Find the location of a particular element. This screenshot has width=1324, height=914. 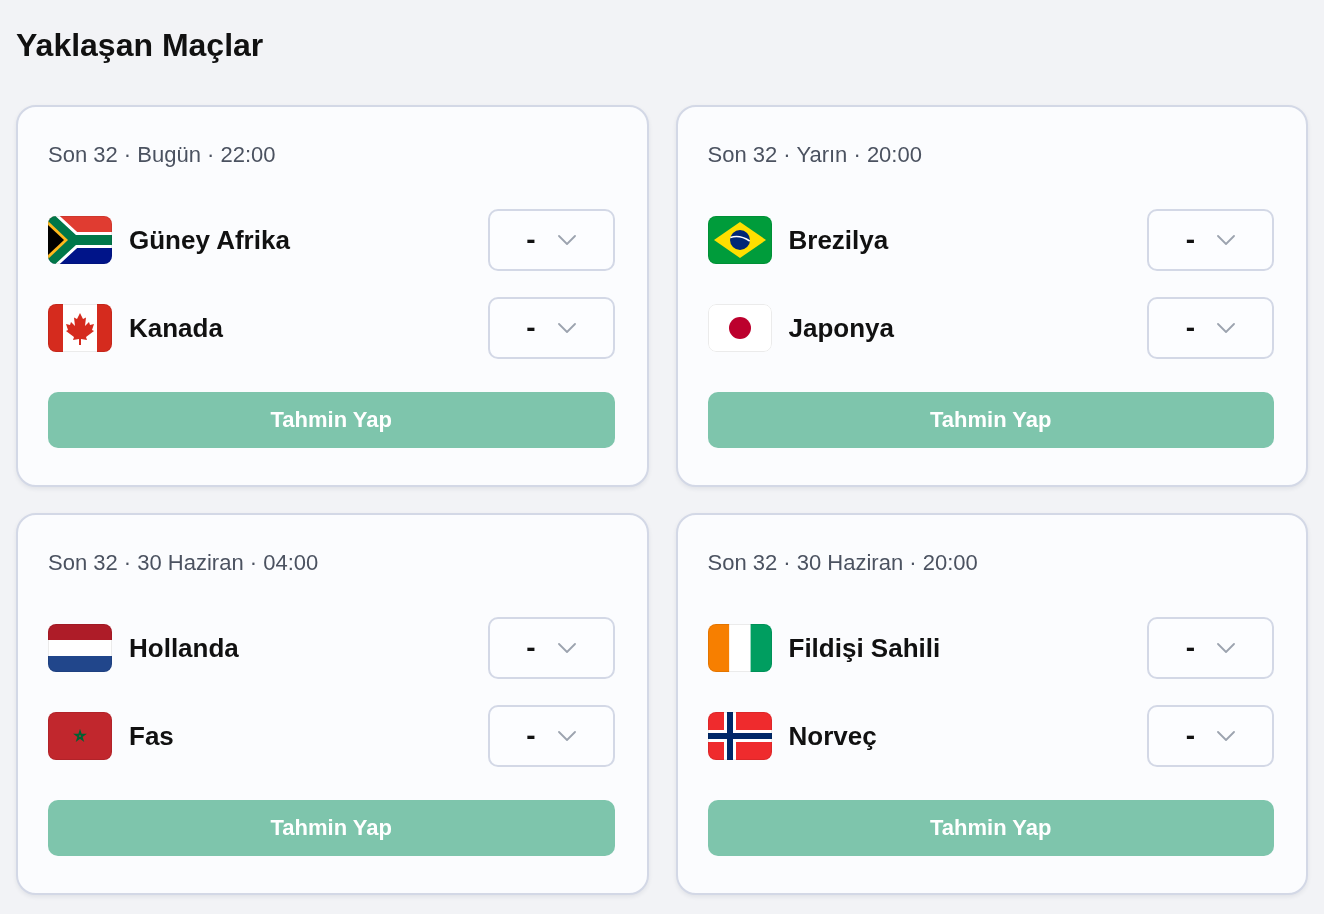

team-name: Kanada is located at coordinates (176, 328).